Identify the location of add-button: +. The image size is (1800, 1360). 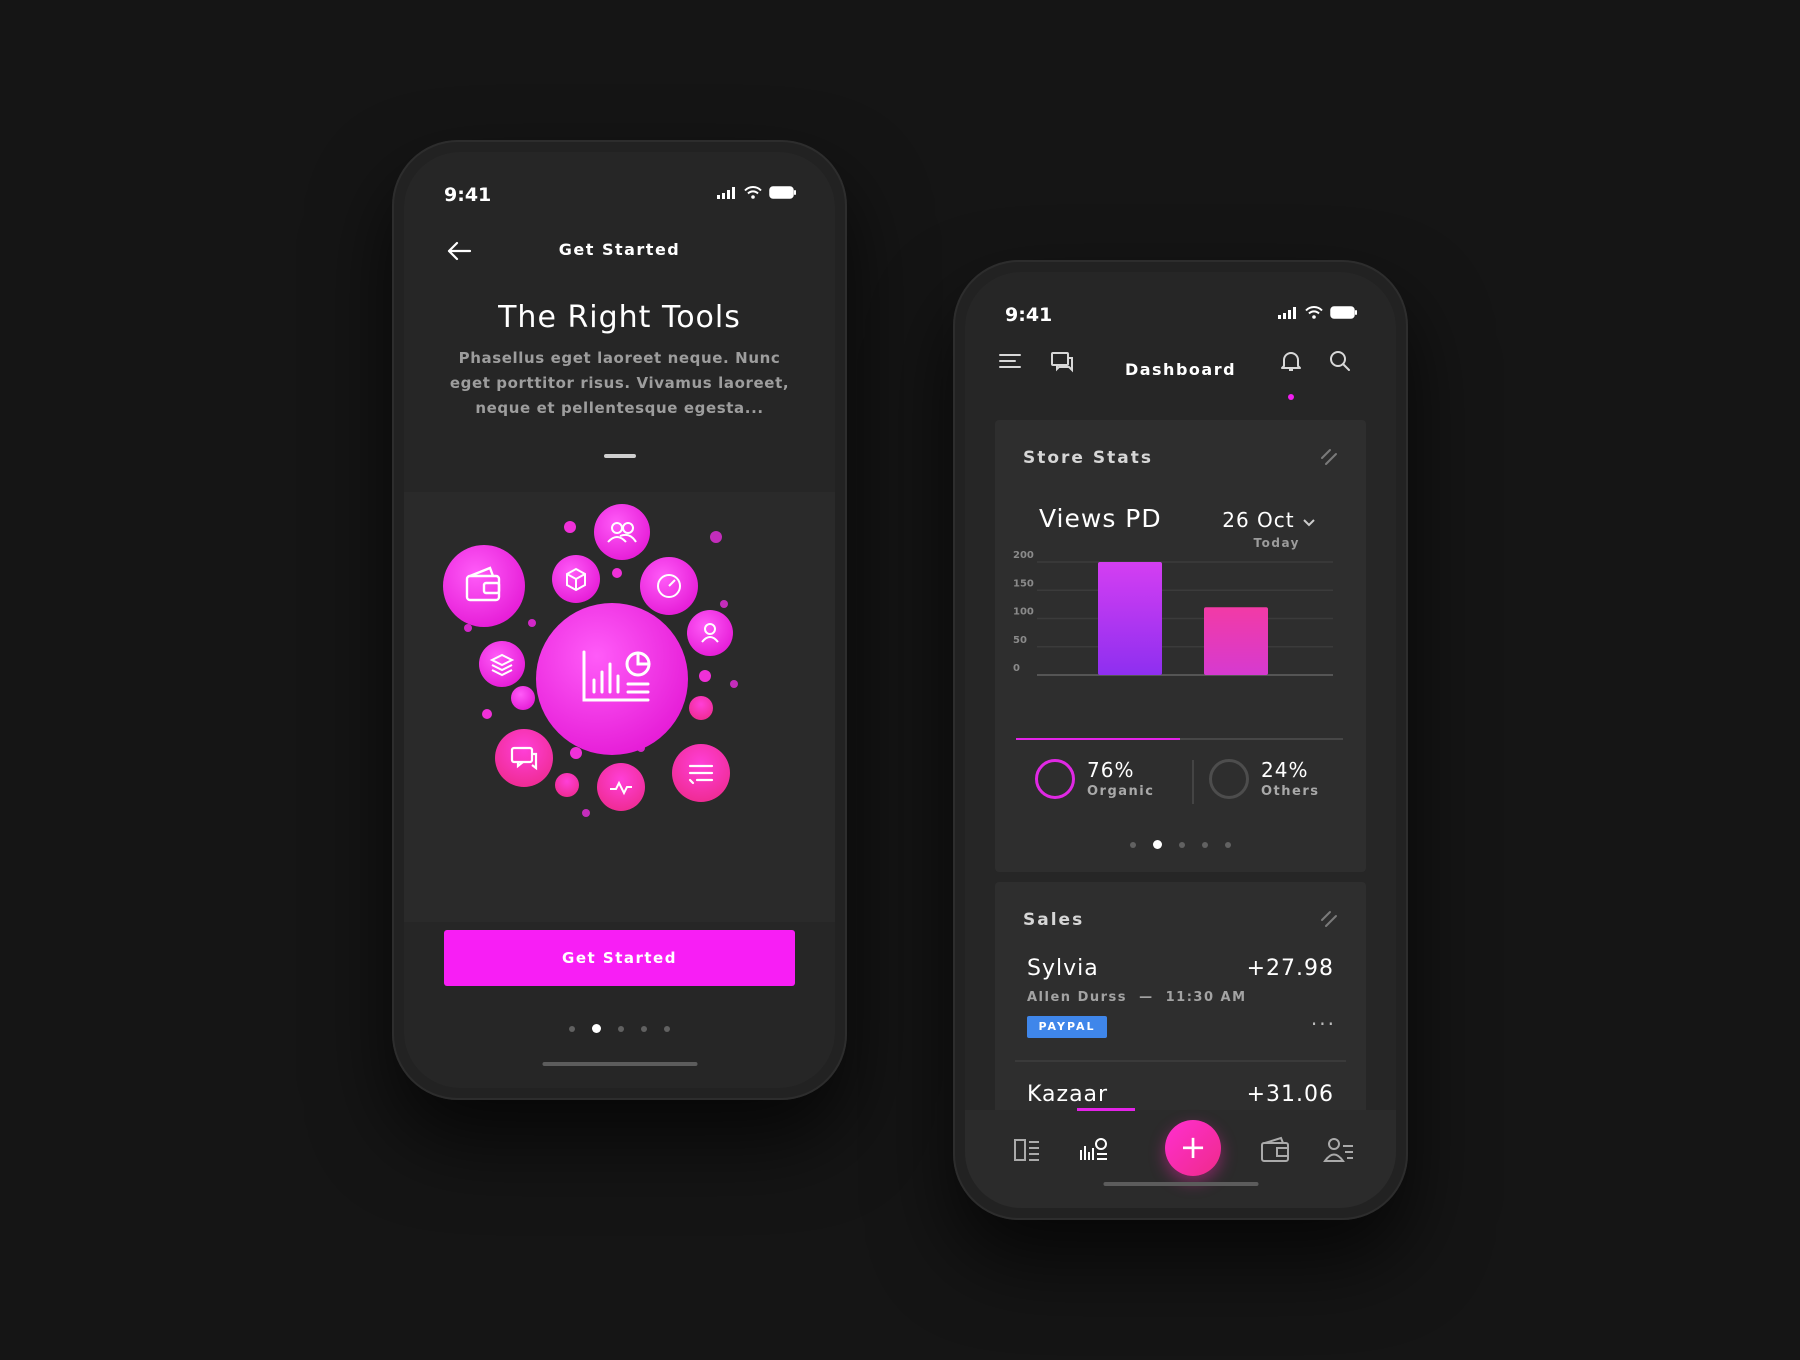
(1193, 1148).